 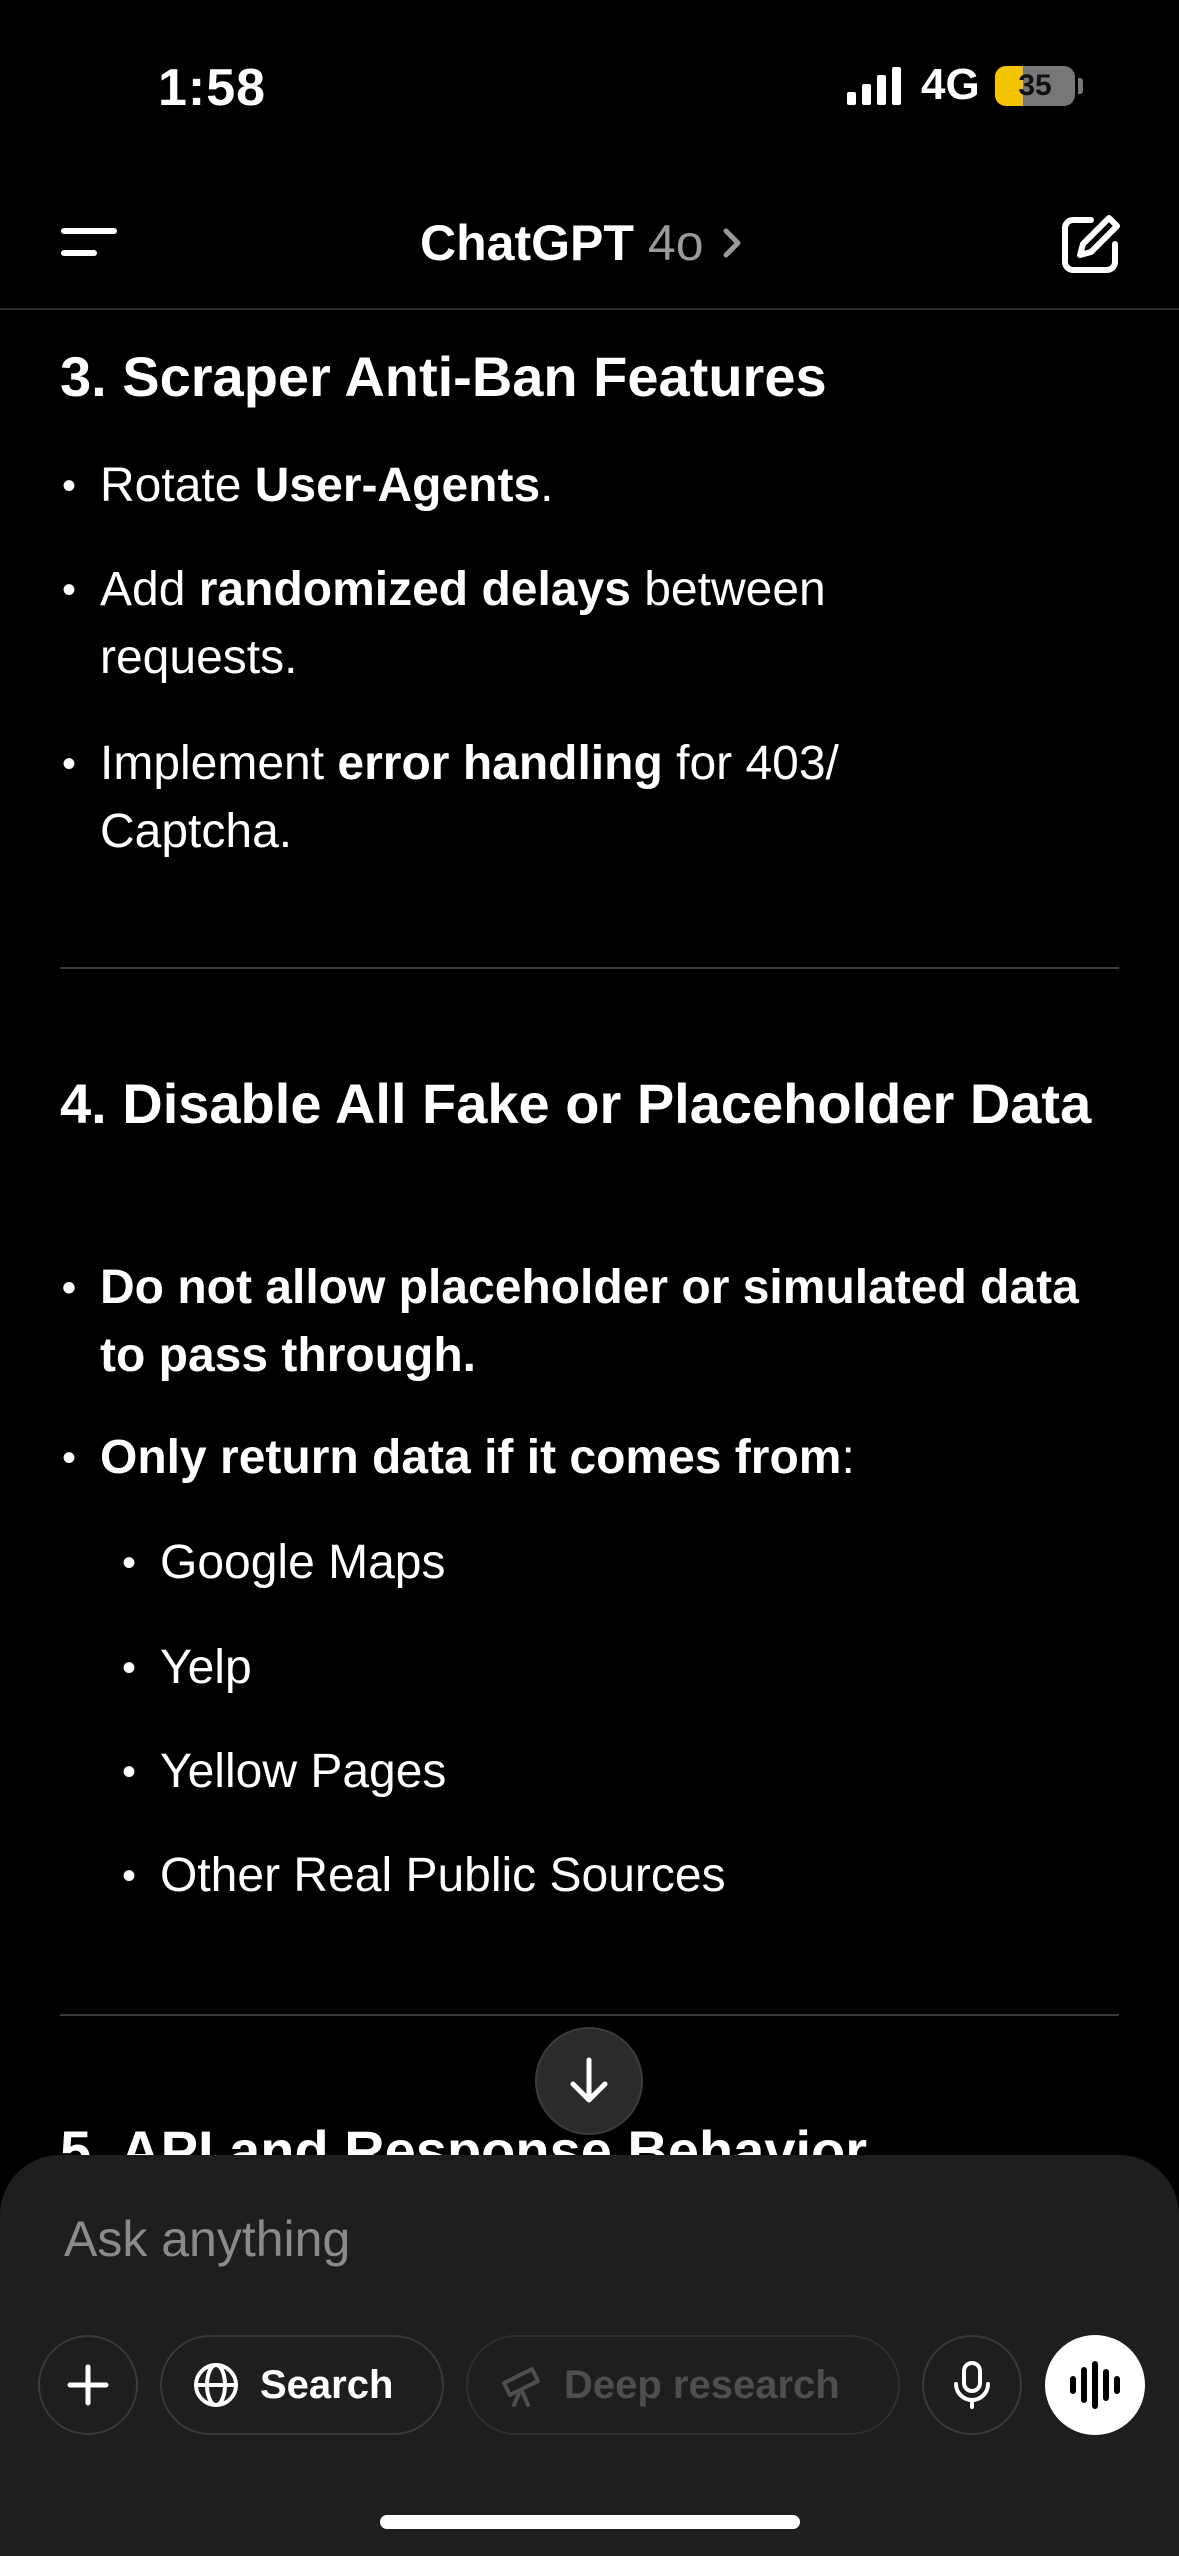 I want to click on scroll-to-bottom-button, so click(x=589, y=2081).